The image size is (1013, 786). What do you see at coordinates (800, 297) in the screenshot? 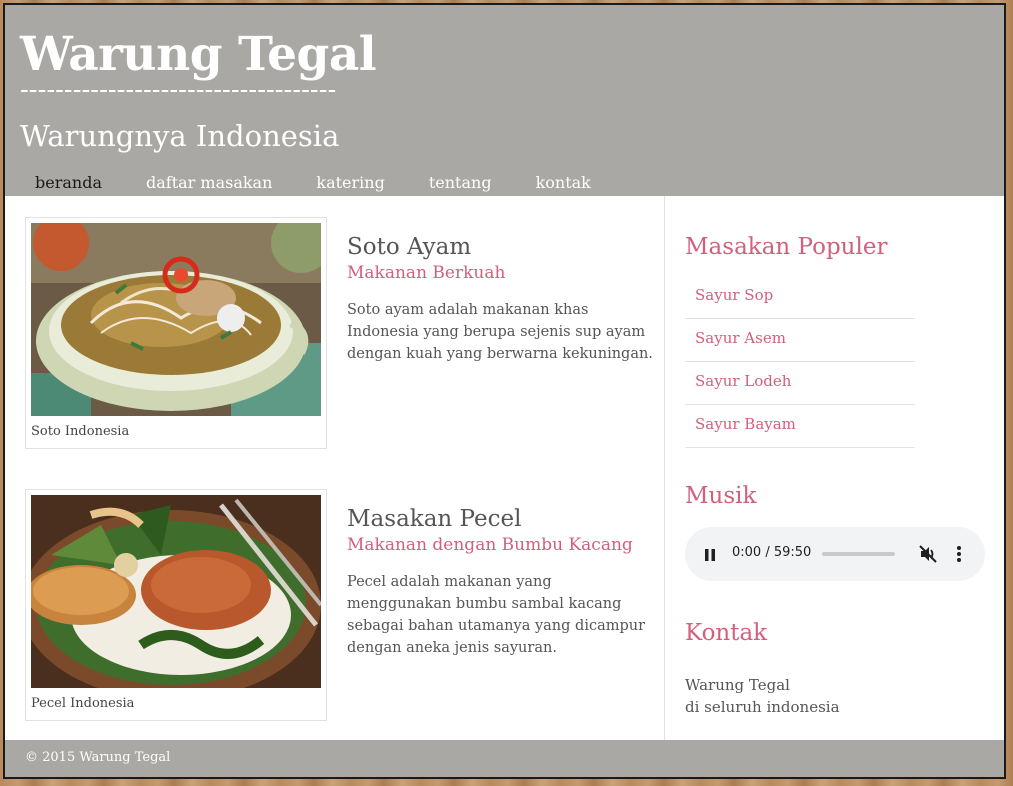
I see `list-item: Sayur Sop` at bounding box center [800, 297].